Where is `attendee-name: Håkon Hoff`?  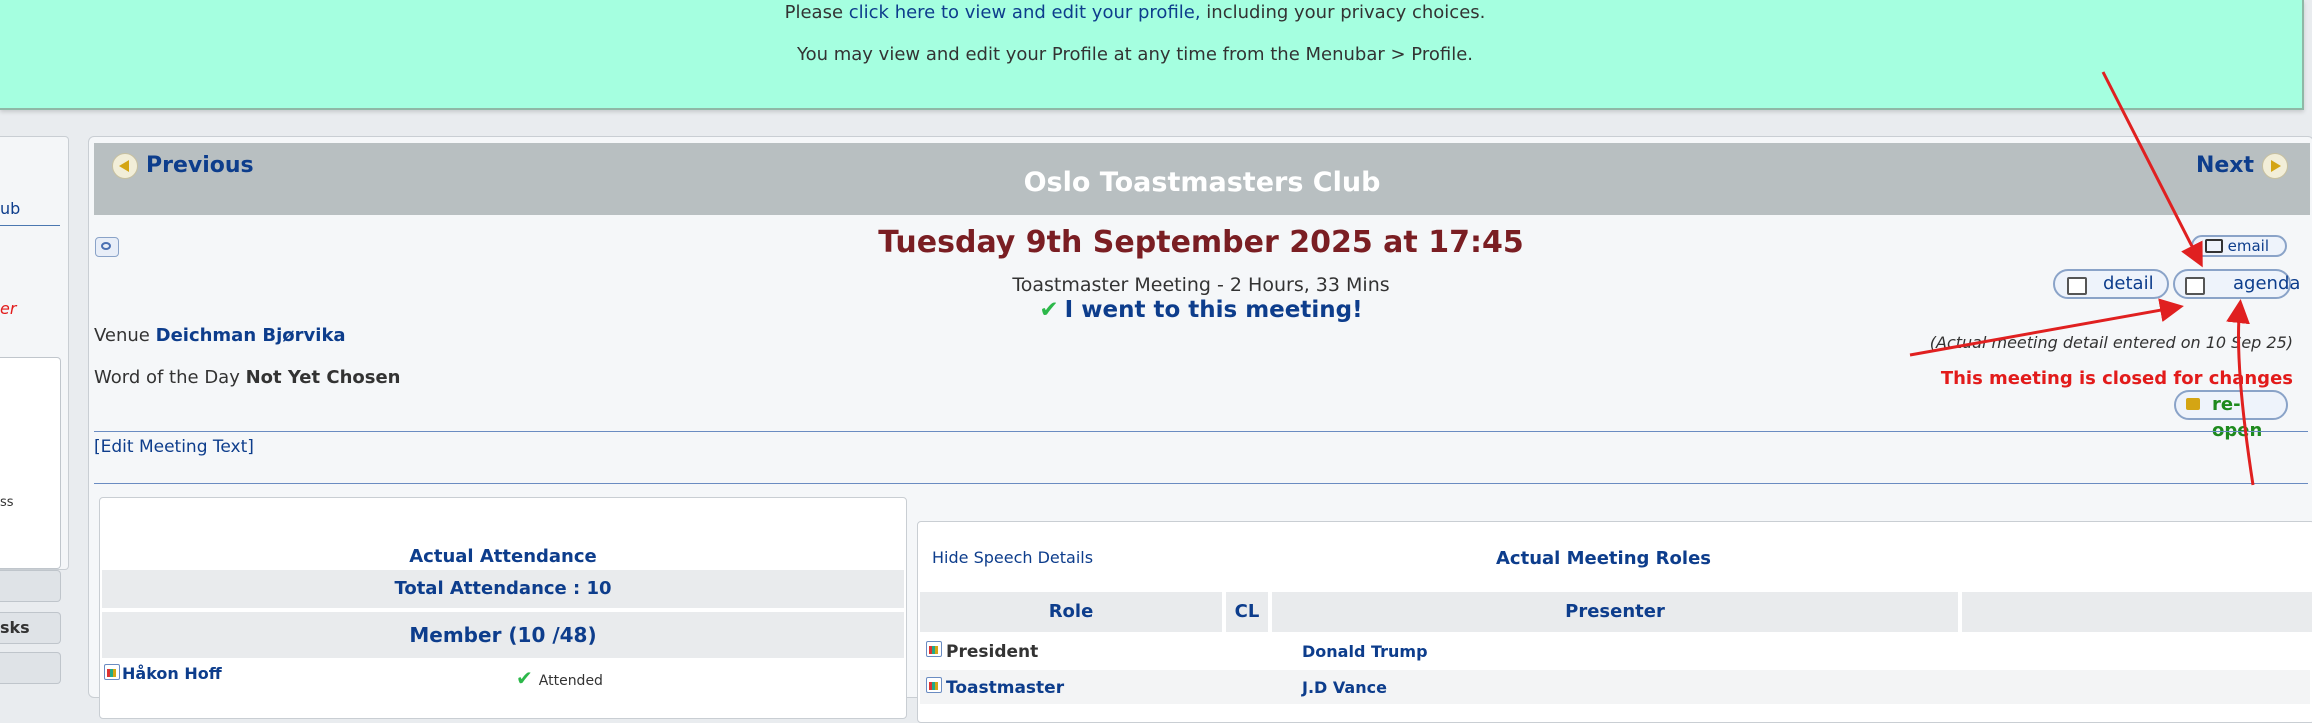
attendee-name: Håkon Hoff is located at coordinates (172, 673).